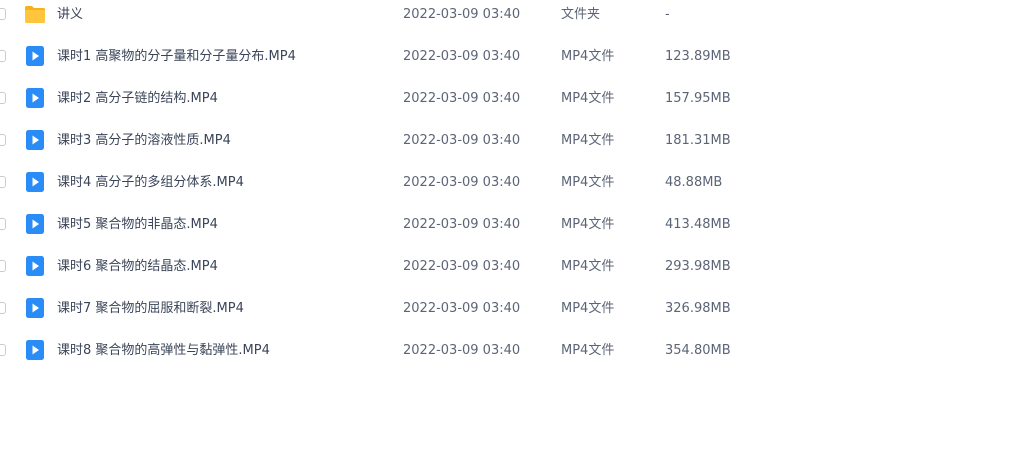 The image size is (1024, 474). What do you see at coordinates (137, 267) in the screenshot?
I see `file-name: 课时6 聚合物的结晶态.MP4` at bounding box center [137, 267].